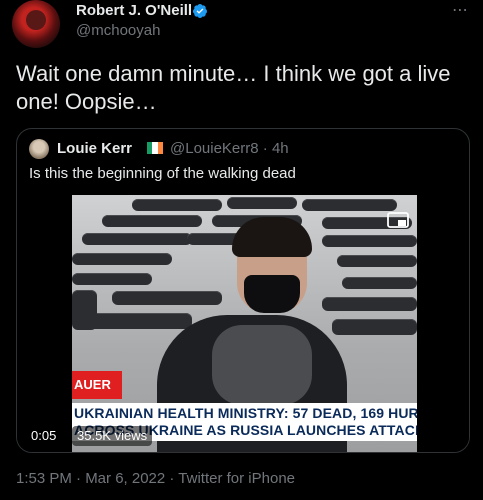 Image resolution: width=483 pixels, height=500 pixels. Describe the element at coordinates (118, 30) in the screenshot. I see `author-handle: @mchooyah` at that location.